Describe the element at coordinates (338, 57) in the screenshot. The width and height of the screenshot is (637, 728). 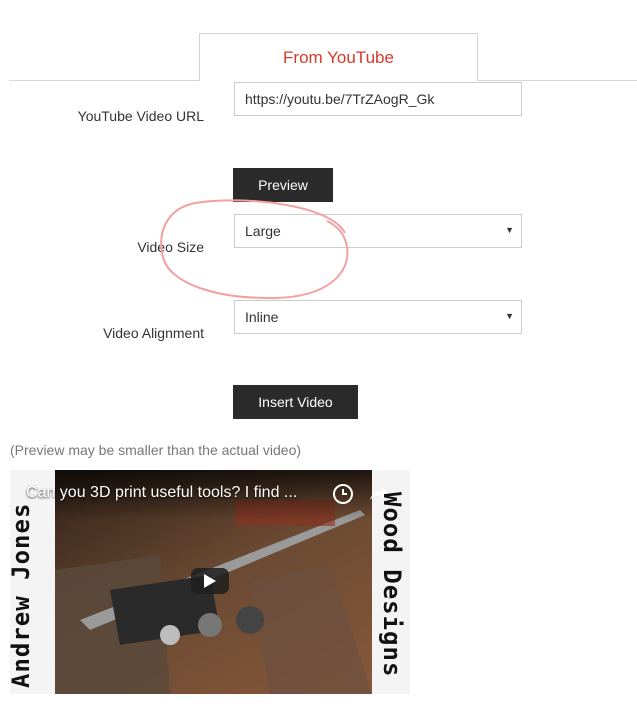
I see `tab-from-youtube: From YouTube` at that location.